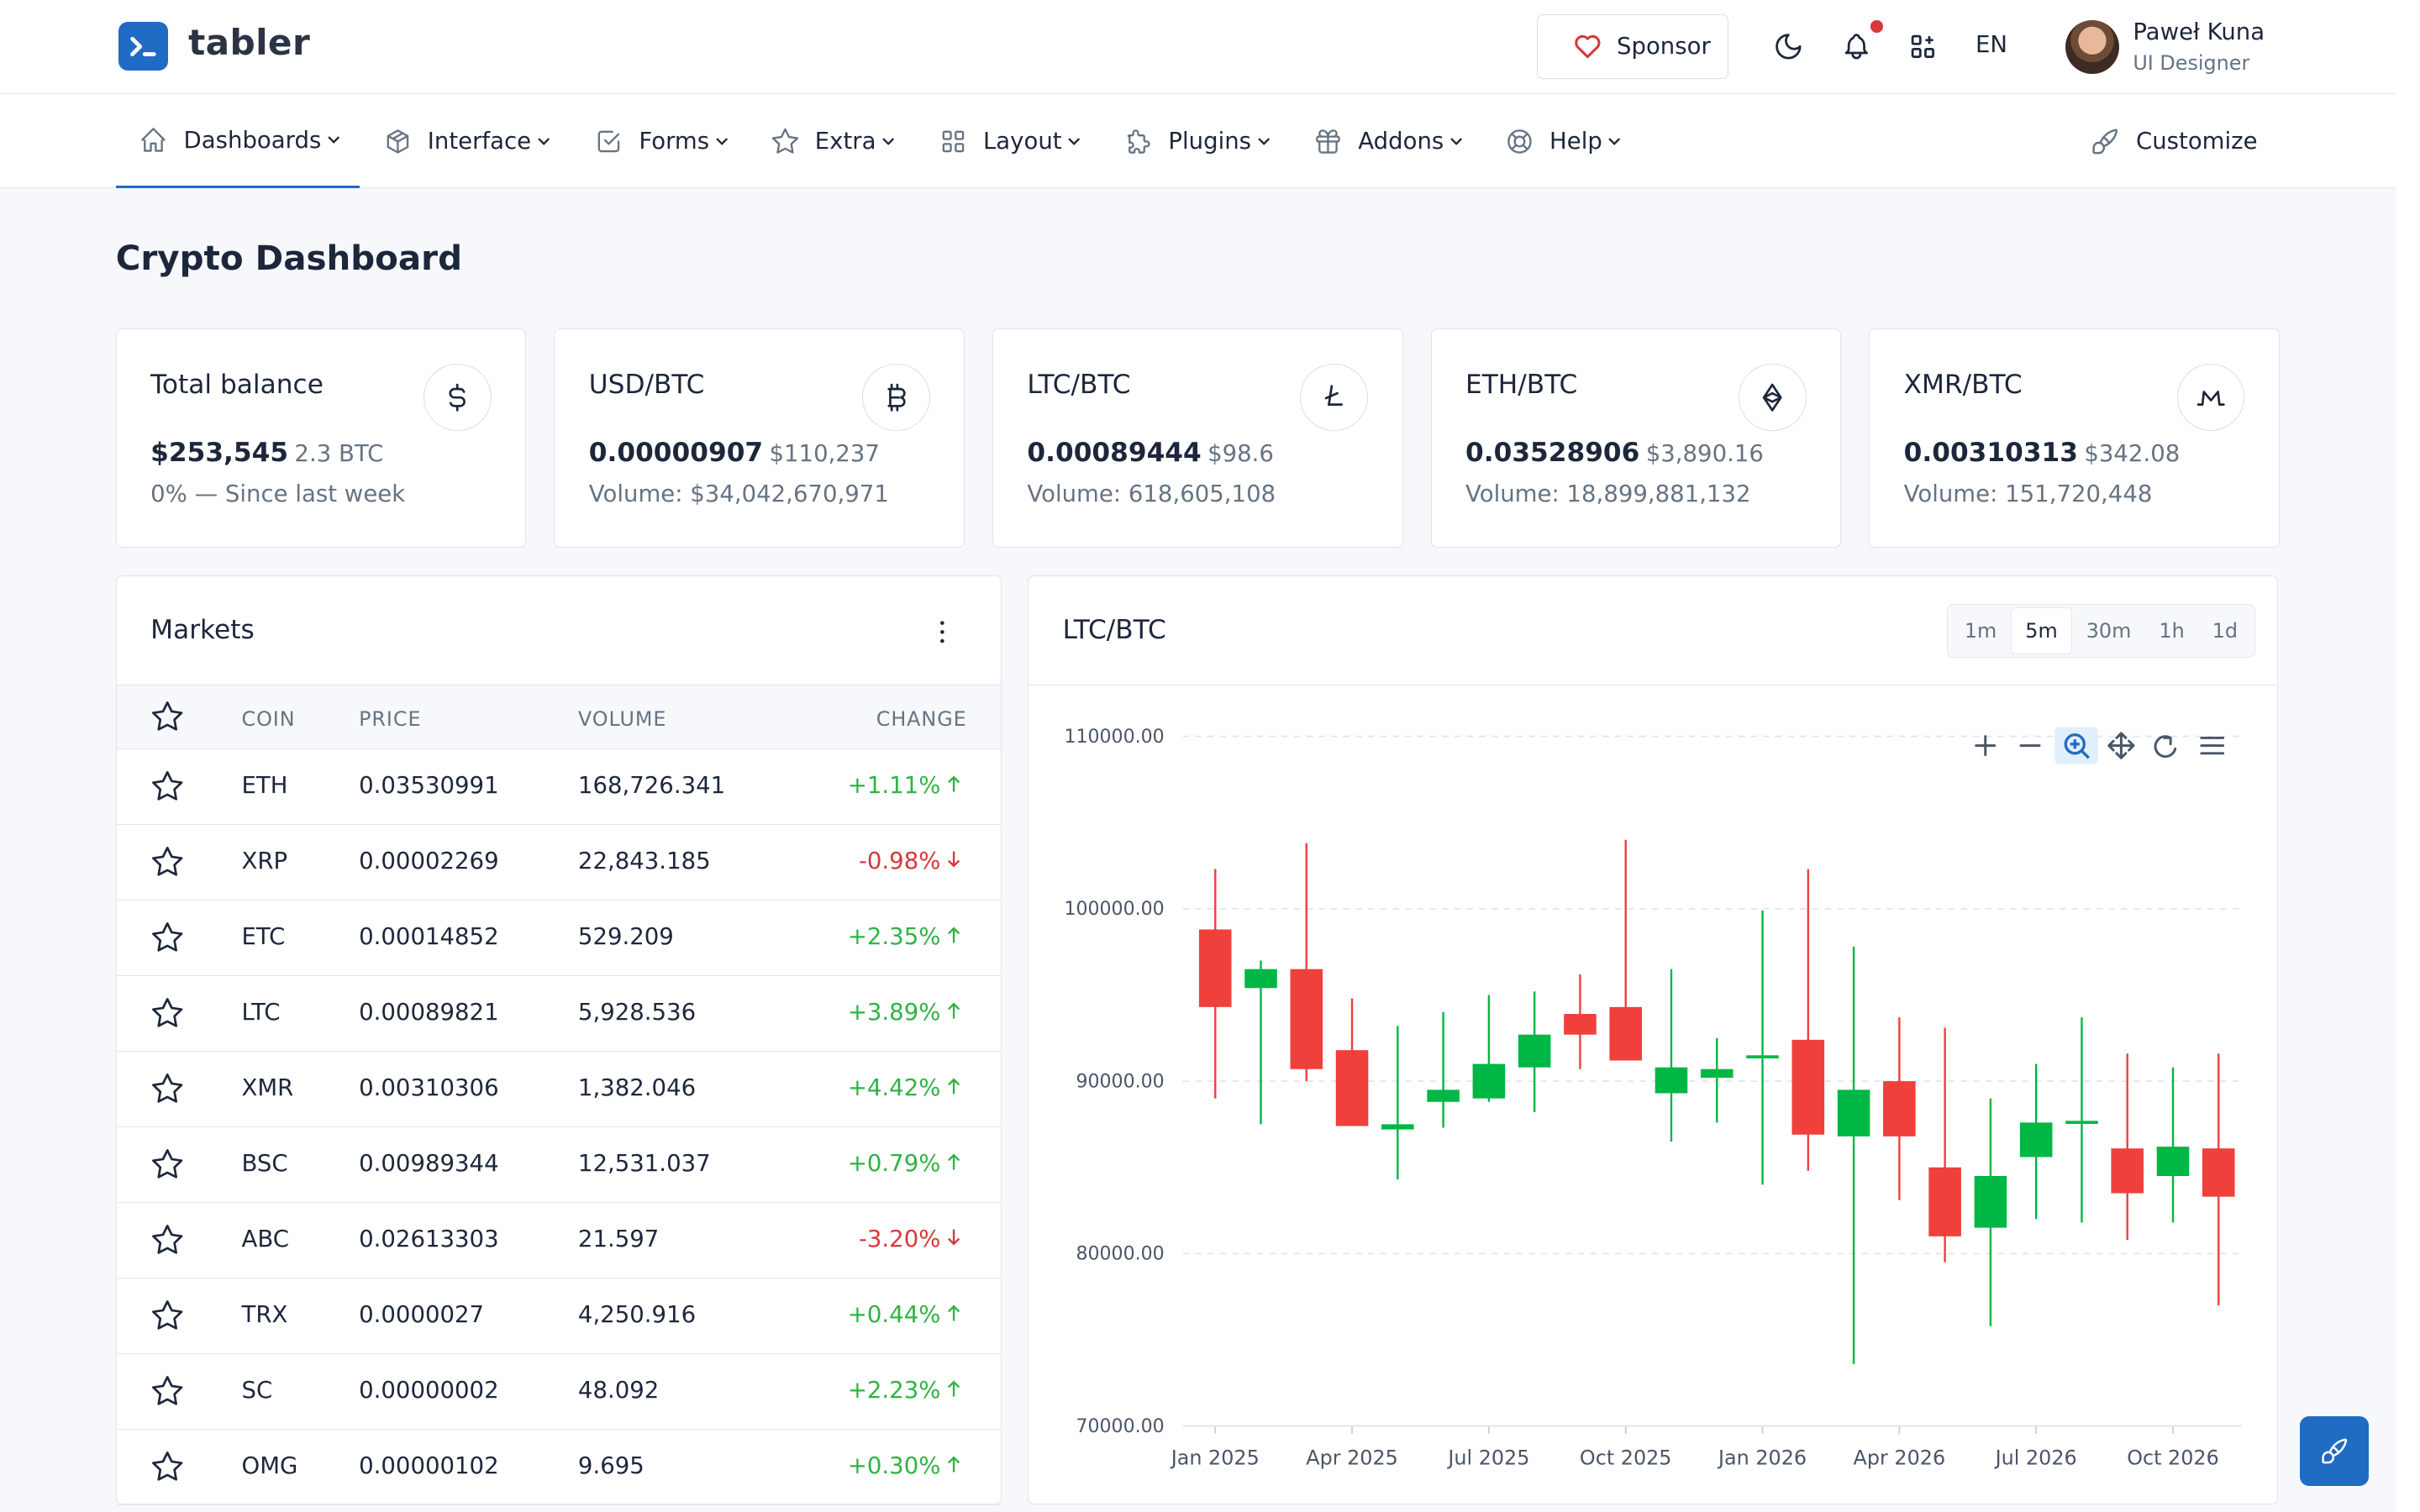 Image resolution: width=2420 pixels, height=1512 pixels. What do you see at coordinates (2108, 631) in the screenshot?
I see `timeframe-button-30m: 30m` at bounding box center [2108, 631].